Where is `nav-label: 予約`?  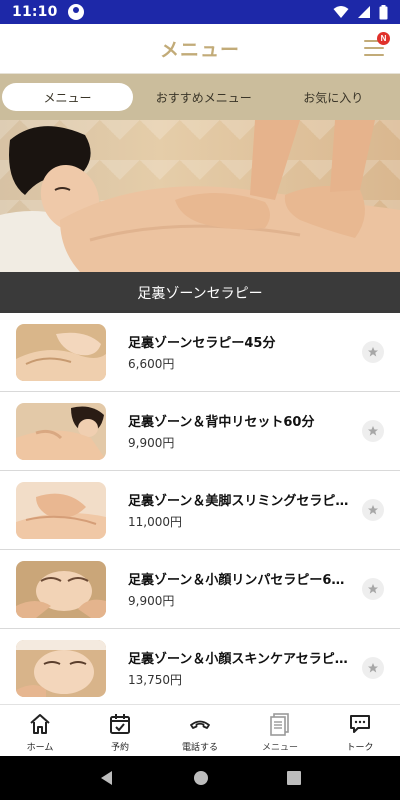 nav-label: 予約 is located at coordinates (119, 747).